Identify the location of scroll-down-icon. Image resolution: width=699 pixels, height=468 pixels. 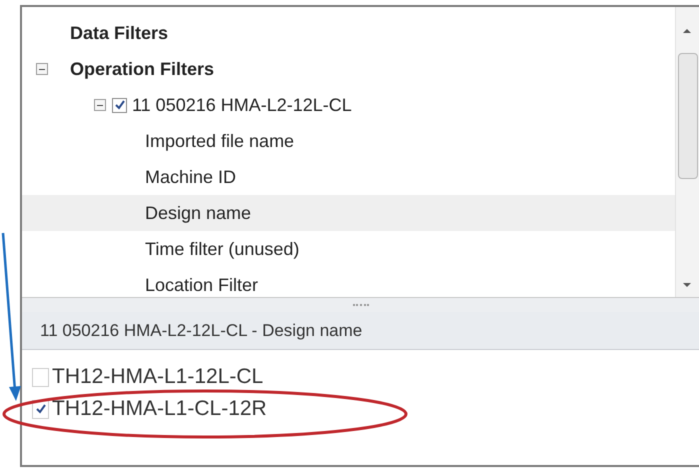
(687, 285).